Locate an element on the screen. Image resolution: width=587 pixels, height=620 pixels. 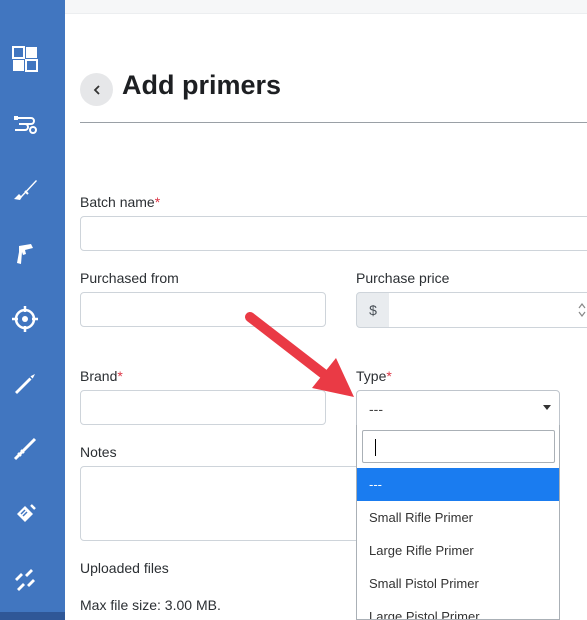
dropdown-option: Large Pistol Primer is located at coordinates (458, 609).